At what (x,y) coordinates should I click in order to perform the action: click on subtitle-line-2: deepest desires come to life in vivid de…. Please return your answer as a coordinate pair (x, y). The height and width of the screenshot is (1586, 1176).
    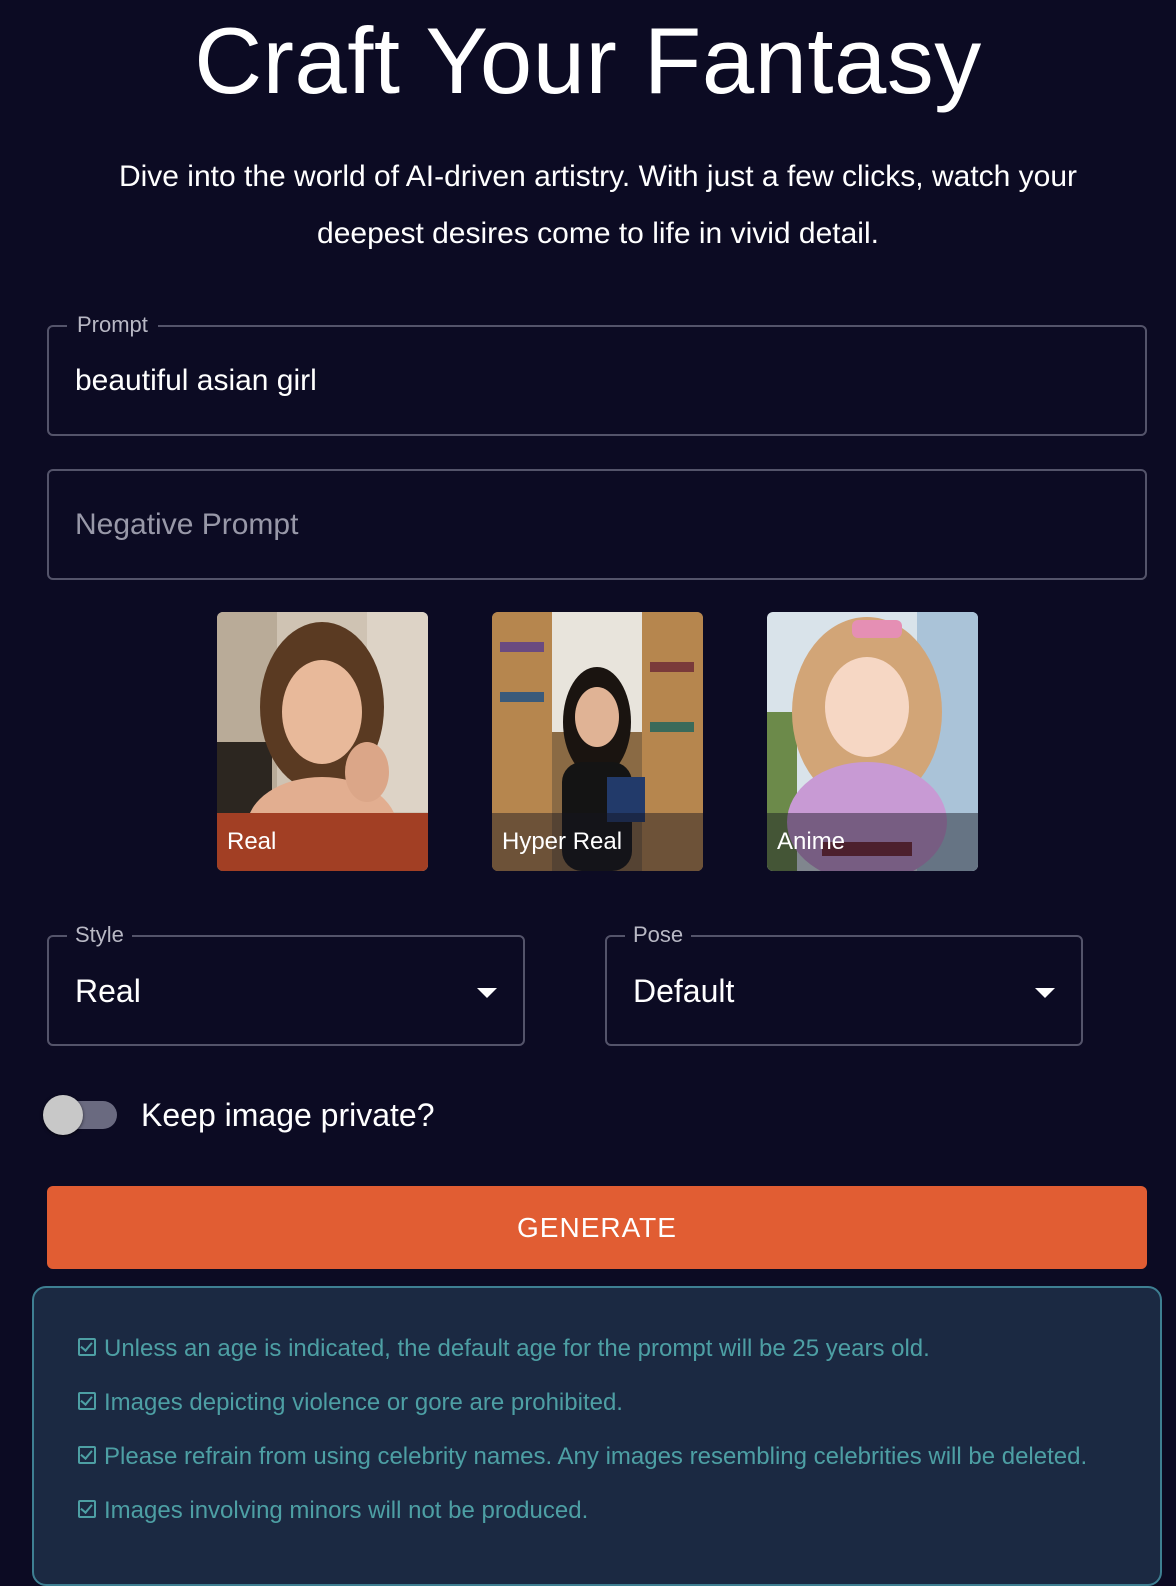
    Looking at the image, I should click on (598, 233).